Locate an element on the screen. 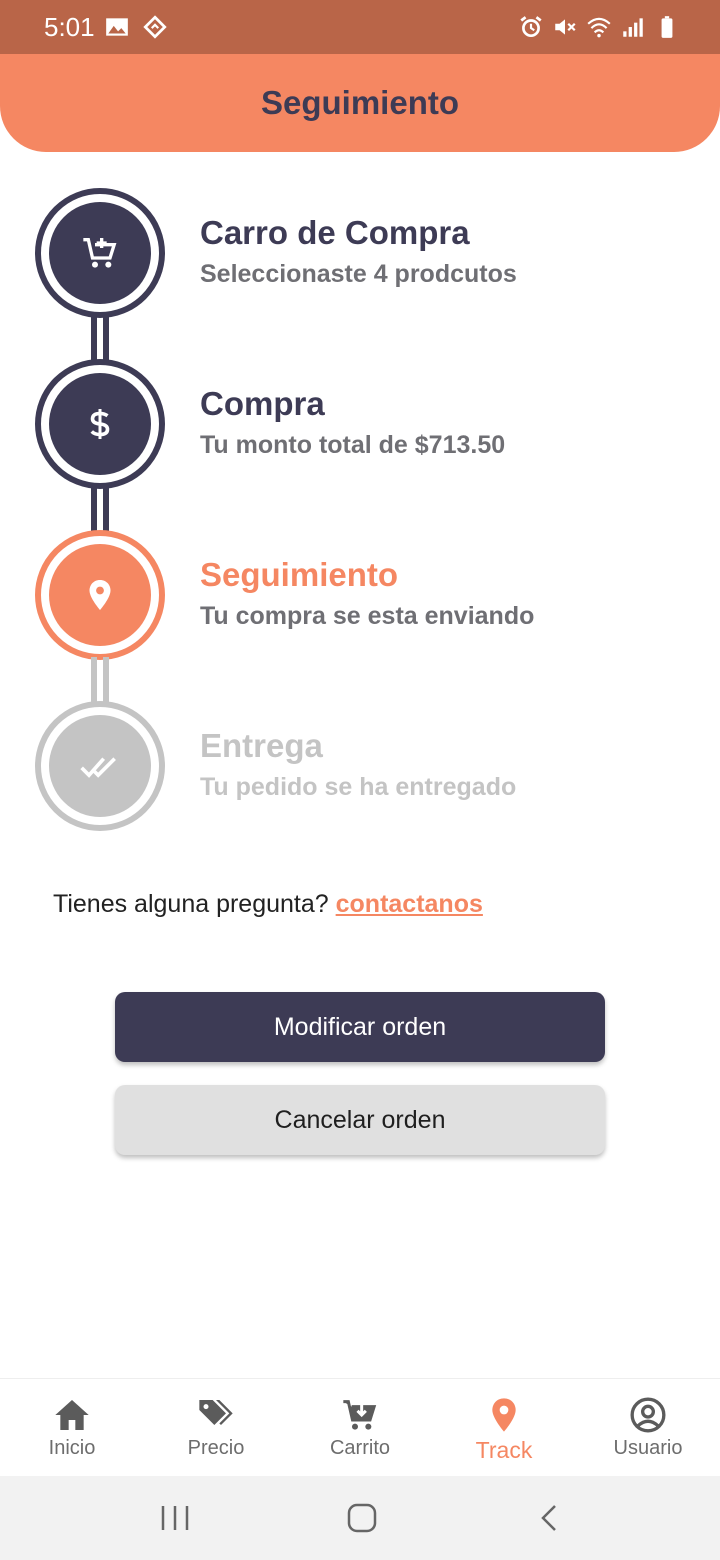 Image resolution: width=720 pixels, height=1560 pixels. double-check-icon is located at coordinates (98, 767).